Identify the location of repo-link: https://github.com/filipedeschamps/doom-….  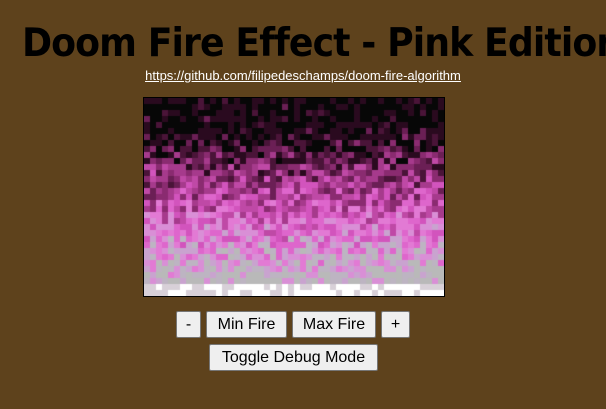
(303, 75).